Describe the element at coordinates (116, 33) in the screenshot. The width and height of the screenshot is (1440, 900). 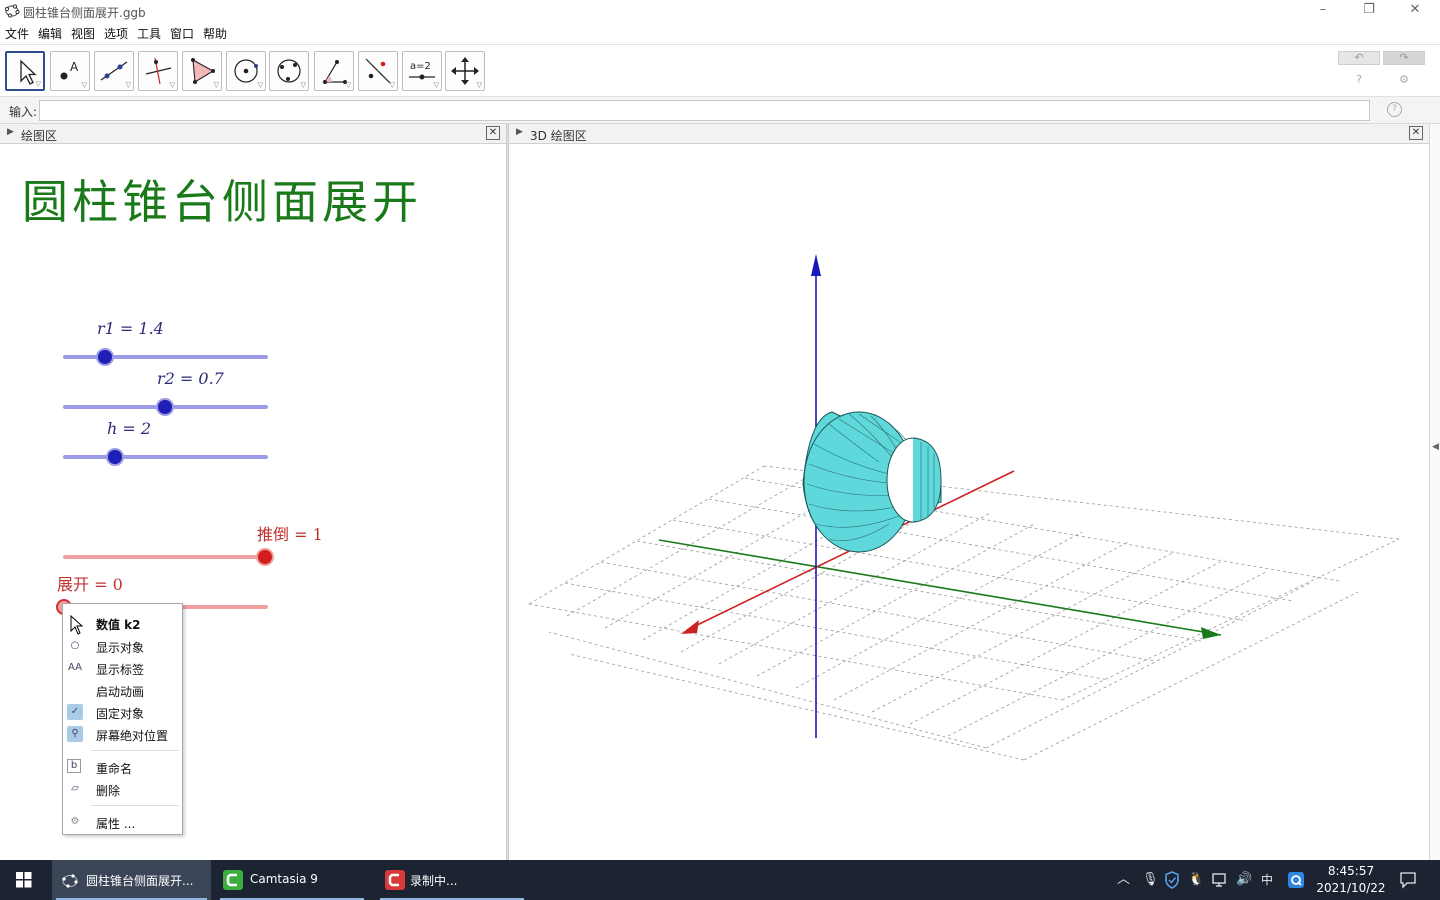
I see `menu-options: 选项` at that location.